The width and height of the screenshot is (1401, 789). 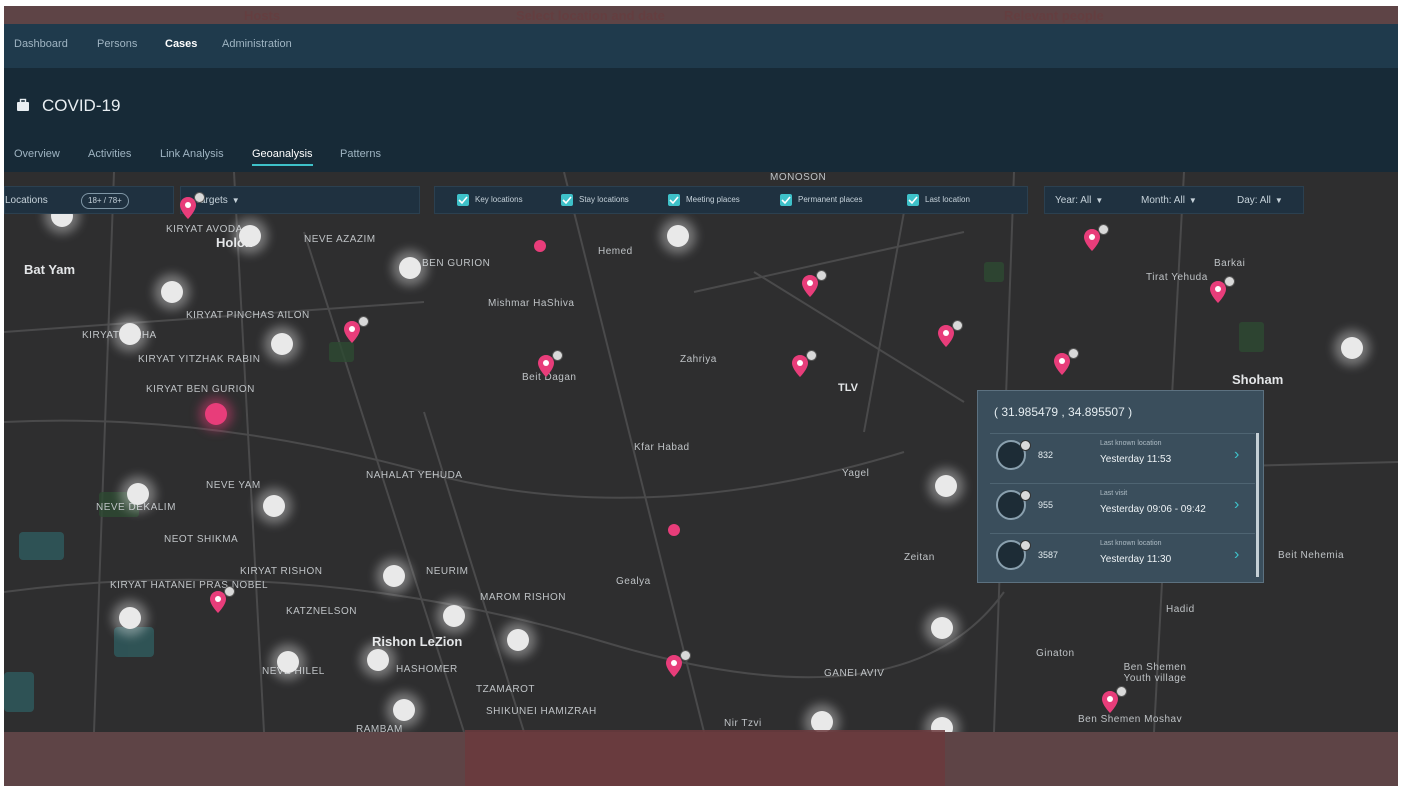 What do you see at coordinates (705, 758) in the screenshot?
I see `bottom-panel` at bounding box center [705, 758].